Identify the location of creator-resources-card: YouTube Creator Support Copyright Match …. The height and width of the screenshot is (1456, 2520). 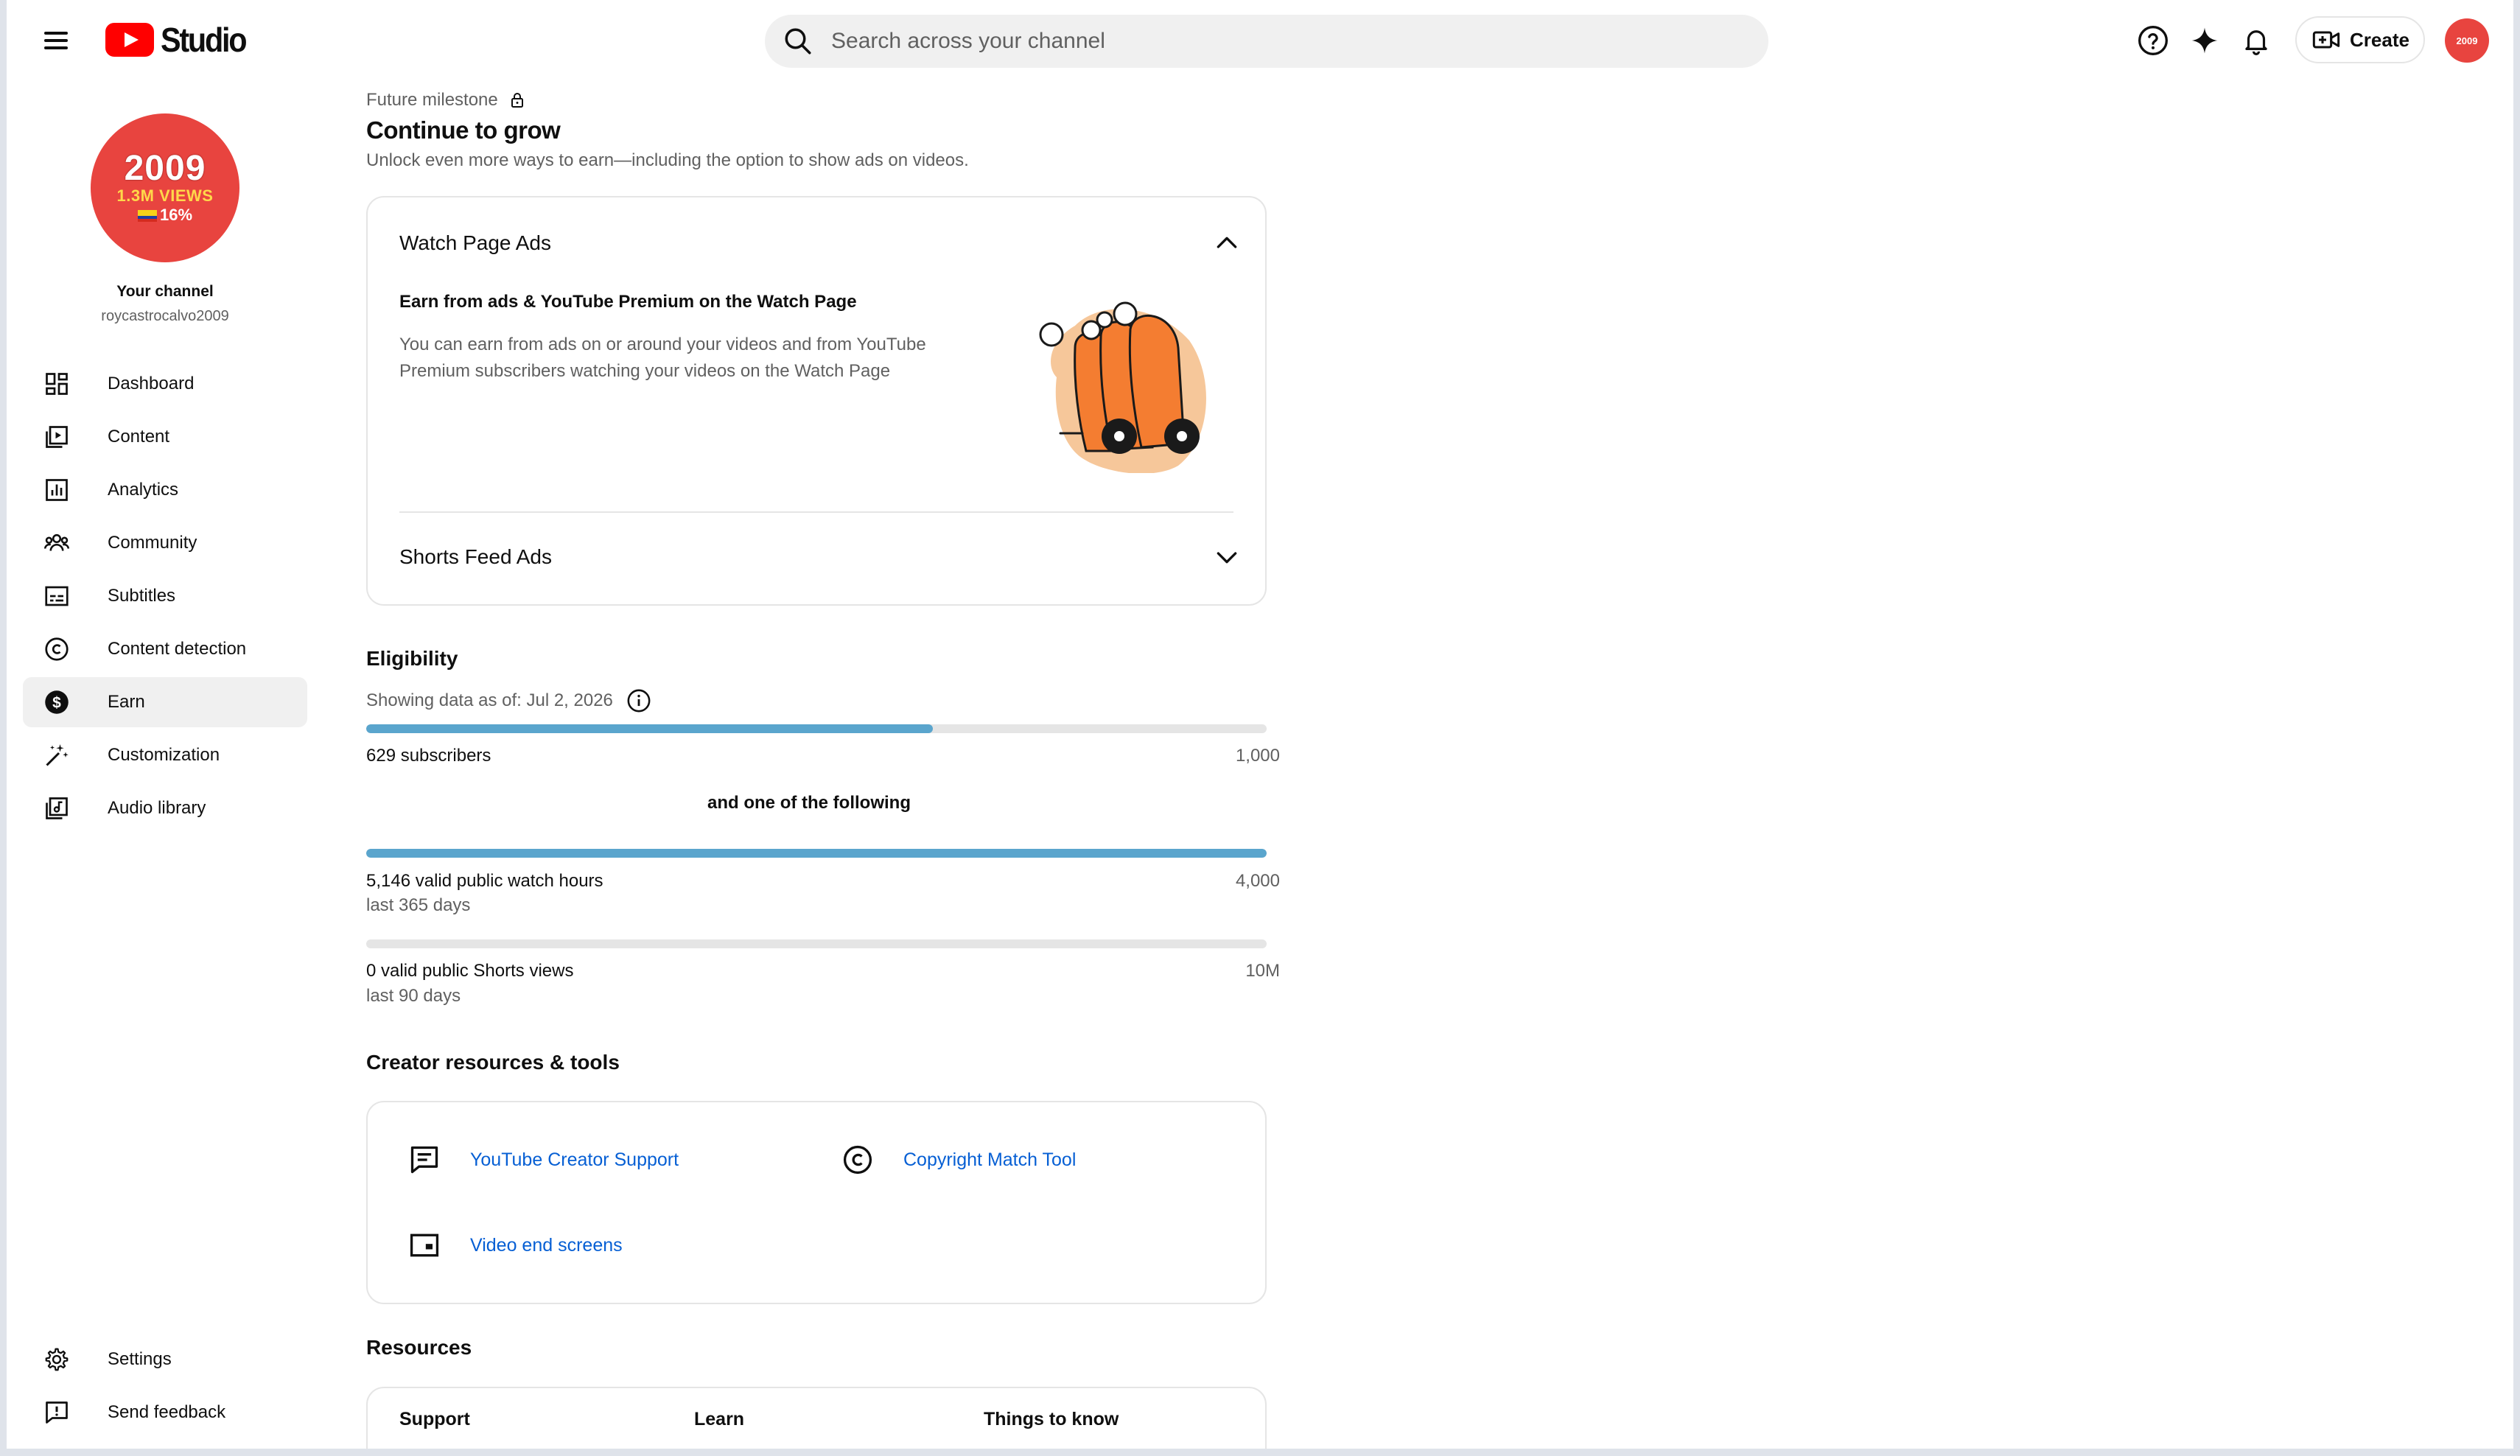
(816, 1202).